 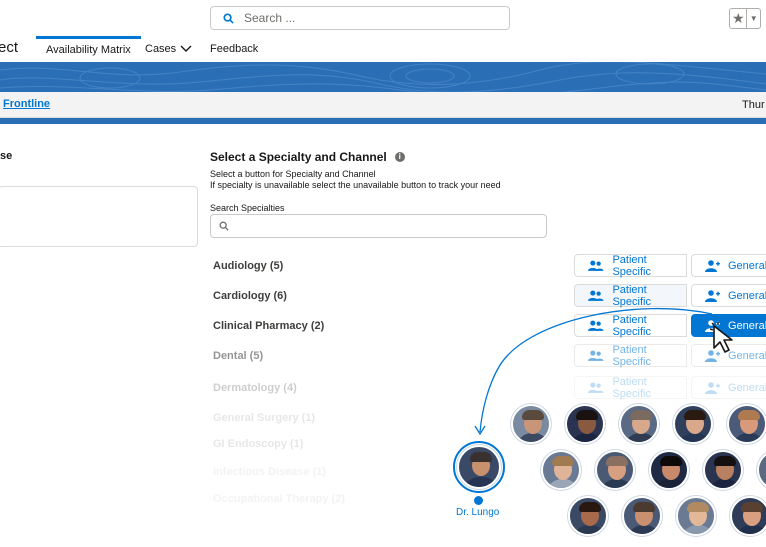 I want to click on chat-icon, so click(x=478, y=500).